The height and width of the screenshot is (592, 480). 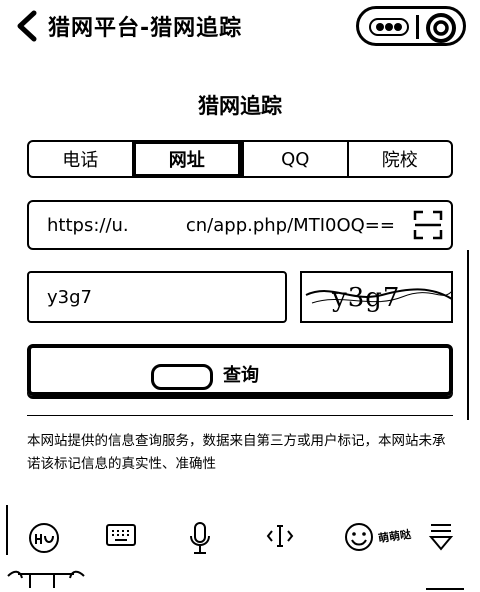 I want to click on more-dots-icon, so click(x=389, y=27).